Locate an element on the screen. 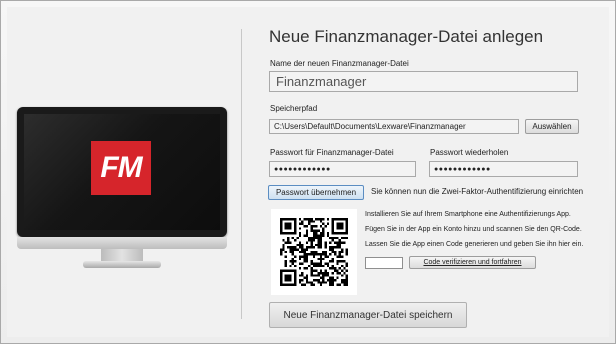  monitor-chin is located at coordinates (122, 243).